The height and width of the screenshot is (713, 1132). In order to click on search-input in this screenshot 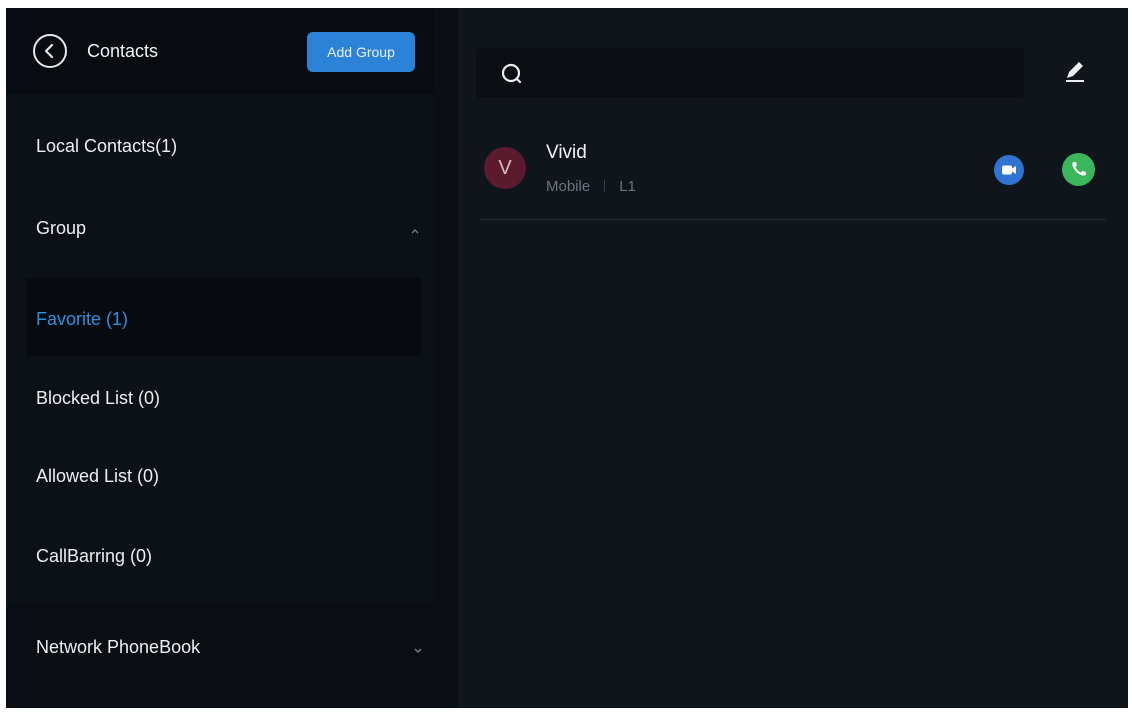, I will do `click(750, 73)`.